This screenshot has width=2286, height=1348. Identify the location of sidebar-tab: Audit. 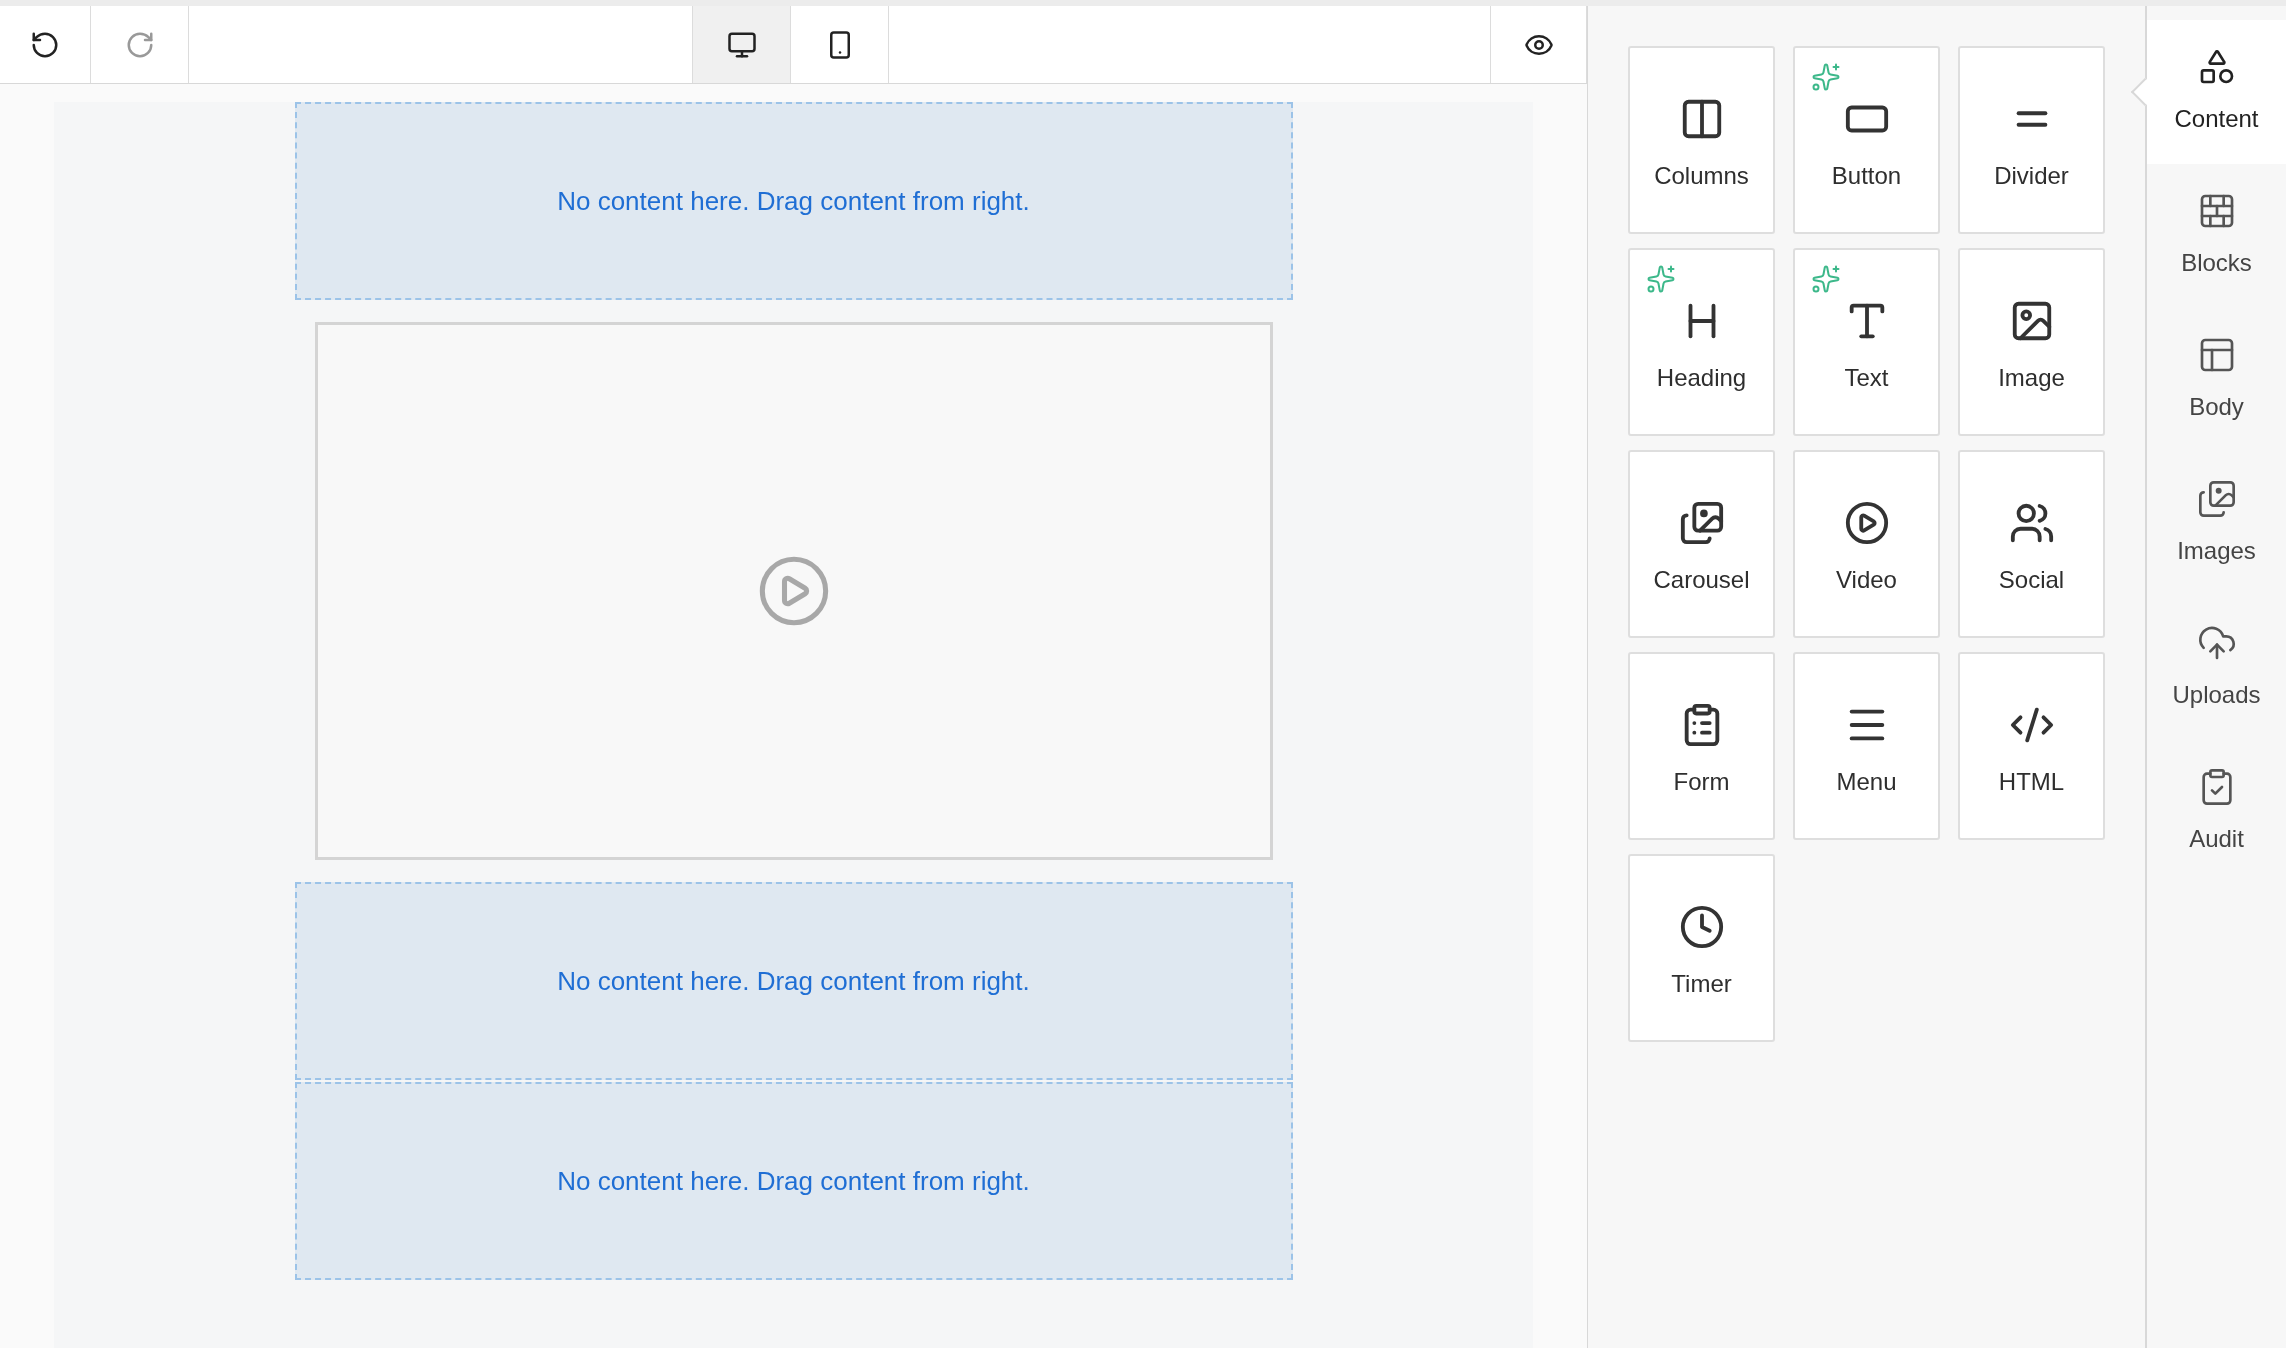
(2216, 812).